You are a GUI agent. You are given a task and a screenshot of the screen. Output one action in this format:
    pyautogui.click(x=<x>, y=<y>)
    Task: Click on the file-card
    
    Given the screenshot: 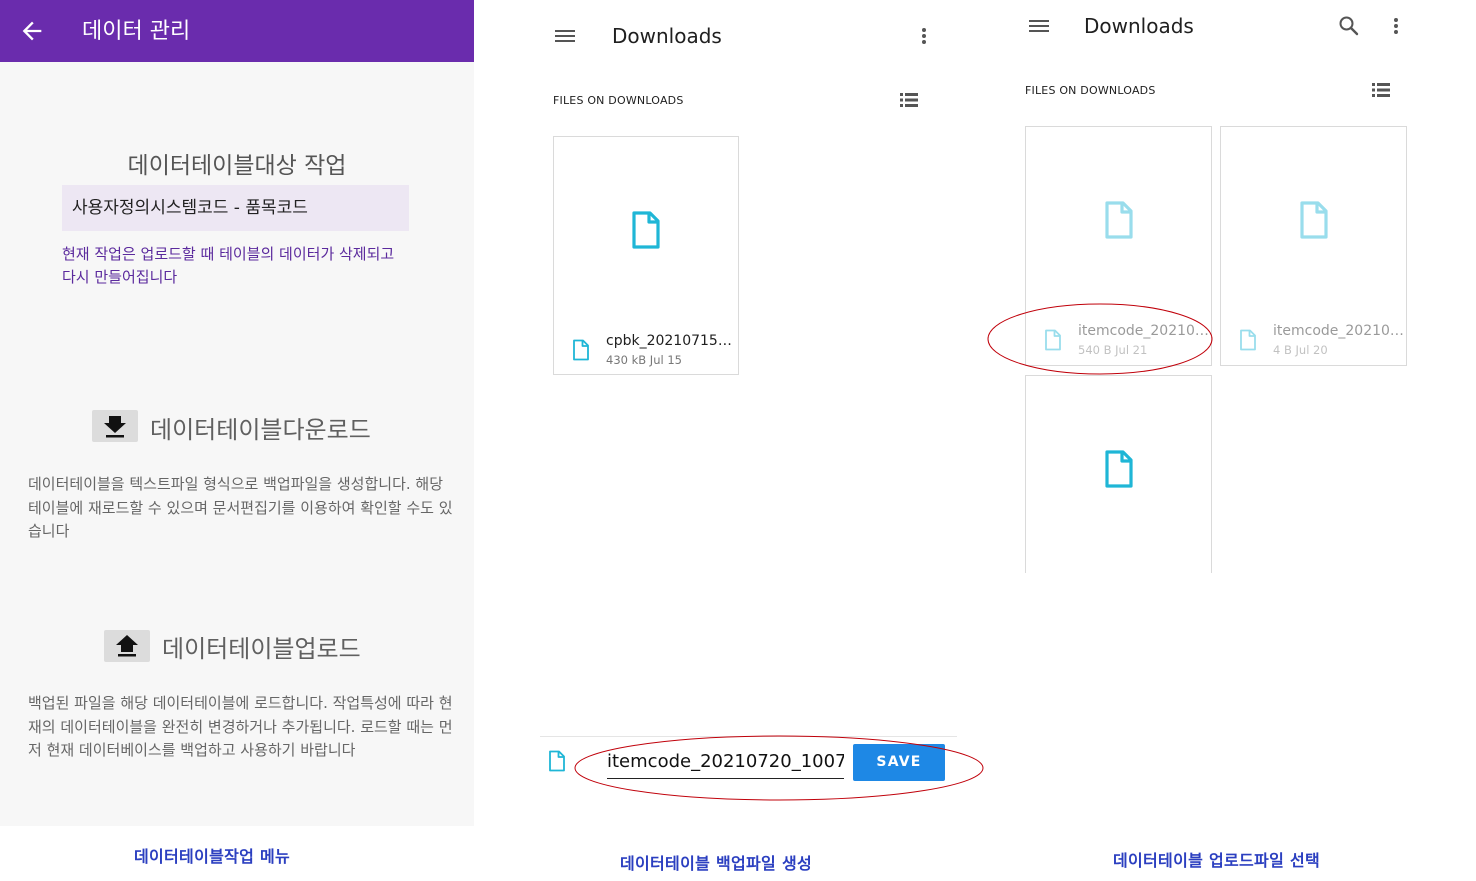 What is the action you would take?
    pyautogui.click(x=1118, y=474)
    